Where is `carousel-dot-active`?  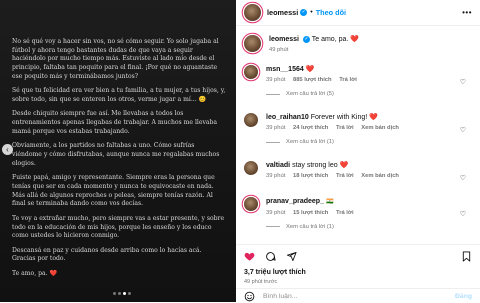
carousel-dot-active is located at coordinates (124, 293).